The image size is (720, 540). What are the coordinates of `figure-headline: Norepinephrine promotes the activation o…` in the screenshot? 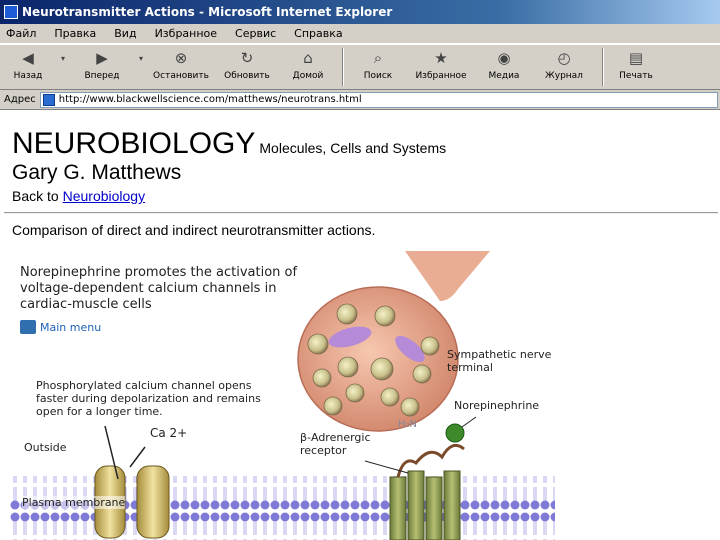 It's located at (159, 288).